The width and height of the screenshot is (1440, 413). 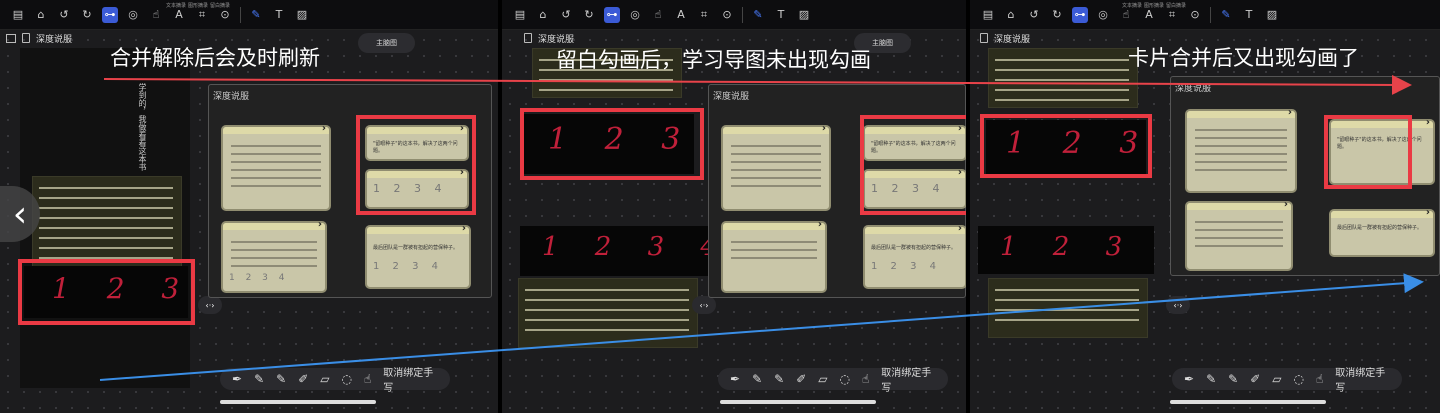 I want to click on mindmap-card: 1 2 3 4, so click(x=274, y=256).